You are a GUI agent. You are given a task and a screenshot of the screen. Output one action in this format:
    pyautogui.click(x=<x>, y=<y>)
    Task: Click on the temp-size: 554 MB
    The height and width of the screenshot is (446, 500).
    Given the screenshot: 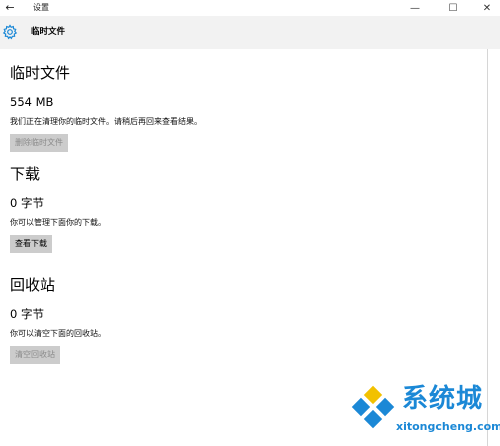 What is the action you would take?
    pyautogui.click(x=32, y=102)
    